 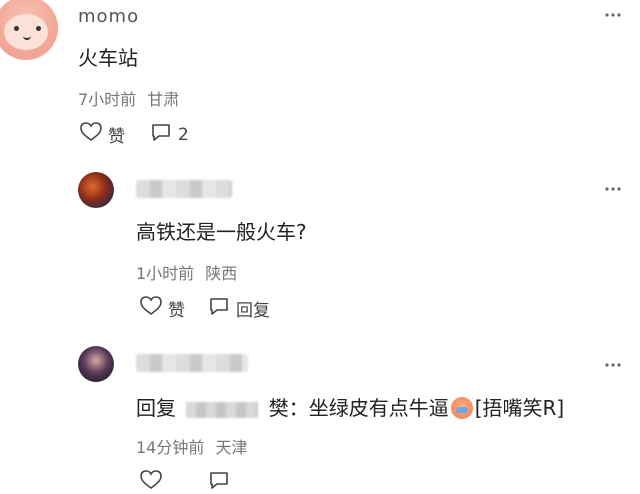 What do you see at coordinates (108, 58) in the screenshot?
I see `comment-text: 火车站` at bounding box center [108, 58].